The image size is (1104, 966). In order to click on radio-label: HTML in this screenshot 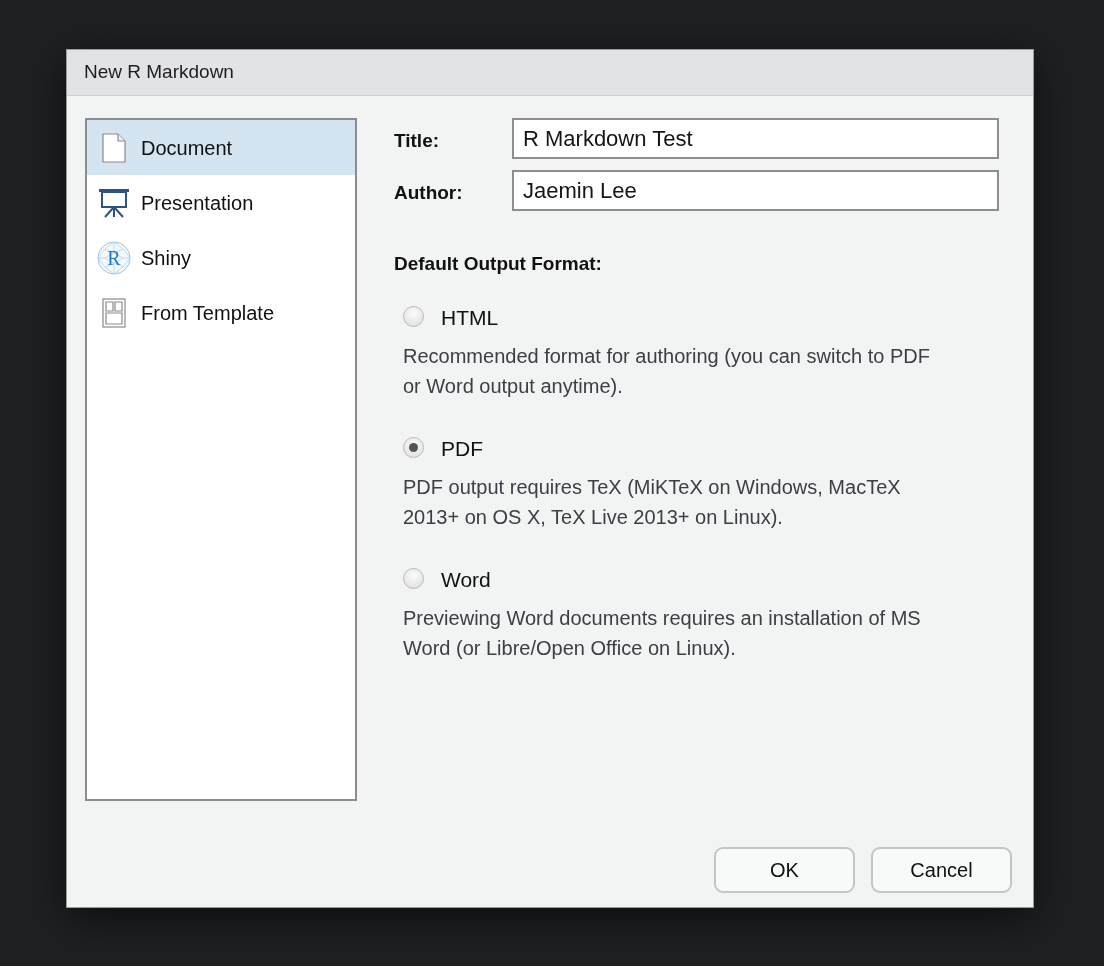, I will do `click(470, 318)`.